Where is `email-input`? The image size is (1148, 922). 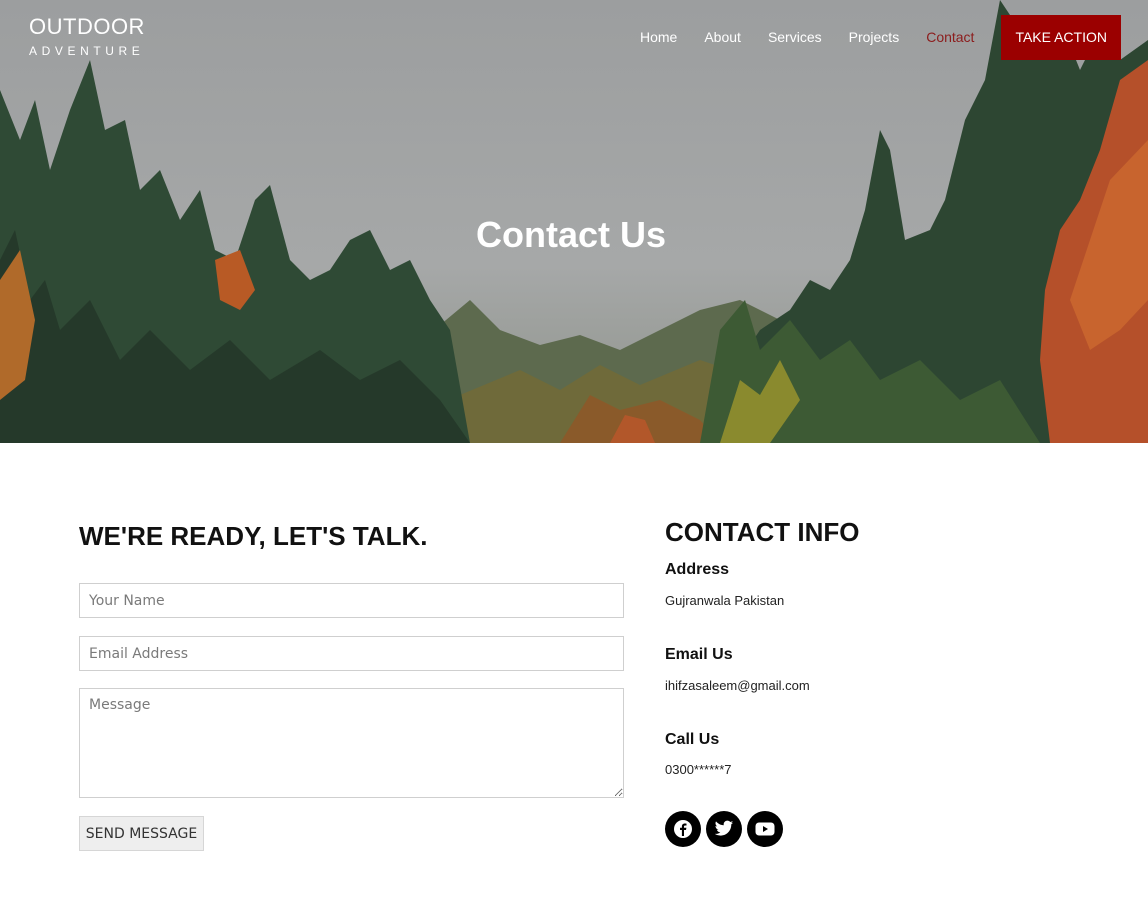 email-input is located at coordinates (351, 653).